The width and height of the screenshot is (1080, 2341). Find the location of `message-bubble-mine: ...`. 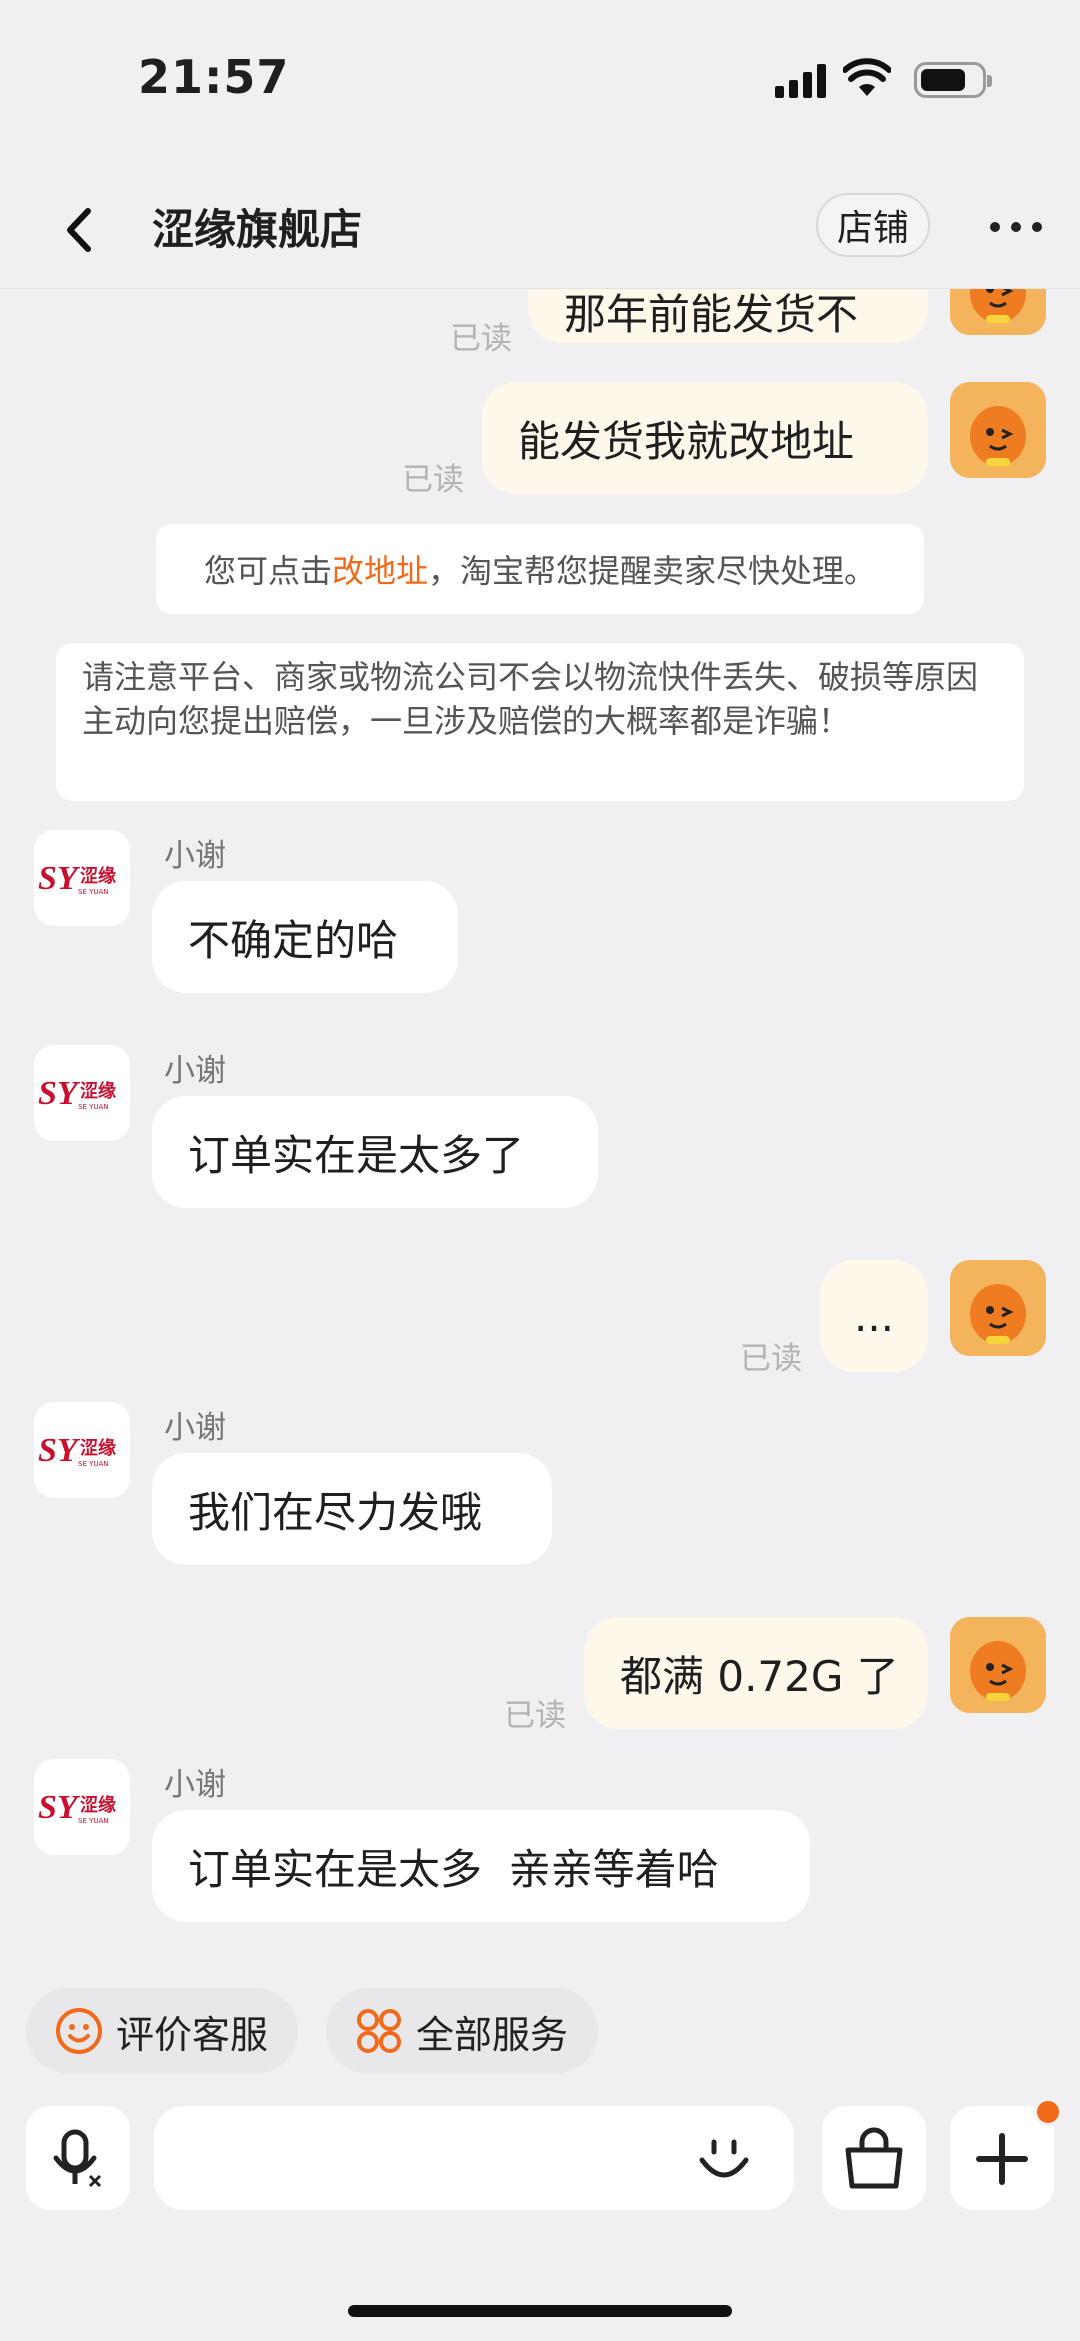

message-bubble-mine: ... is located at coordinates (874, 1316).